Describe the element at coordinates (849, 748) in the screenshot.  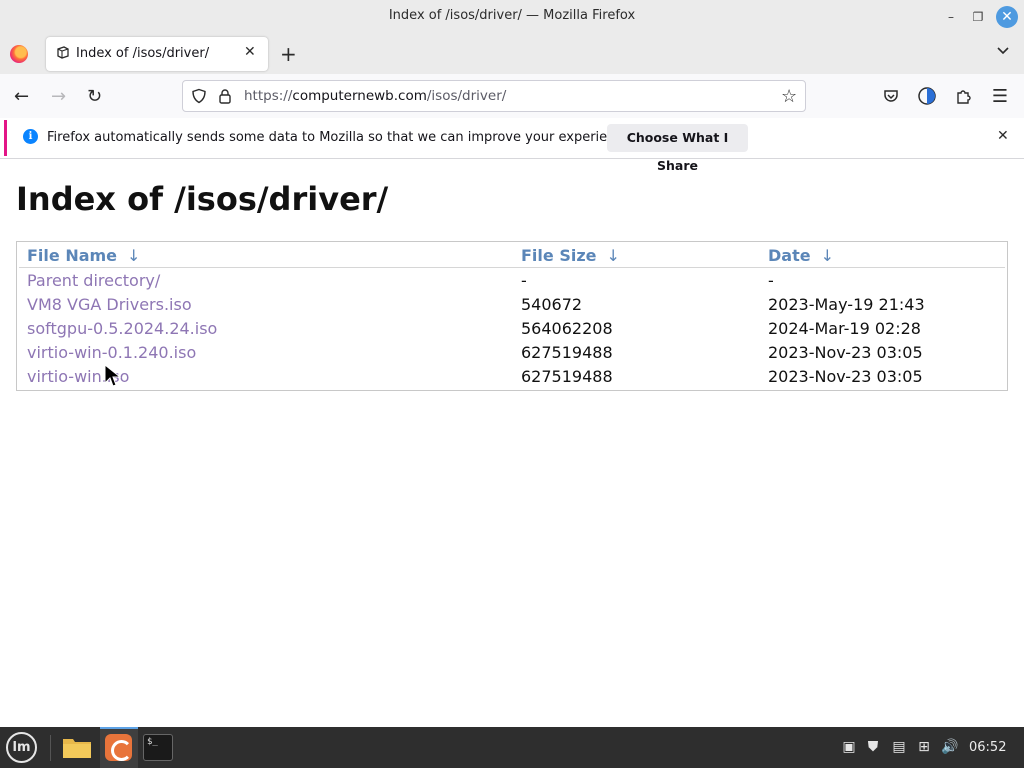
I see `clipboard-icon: ▣` at that location.